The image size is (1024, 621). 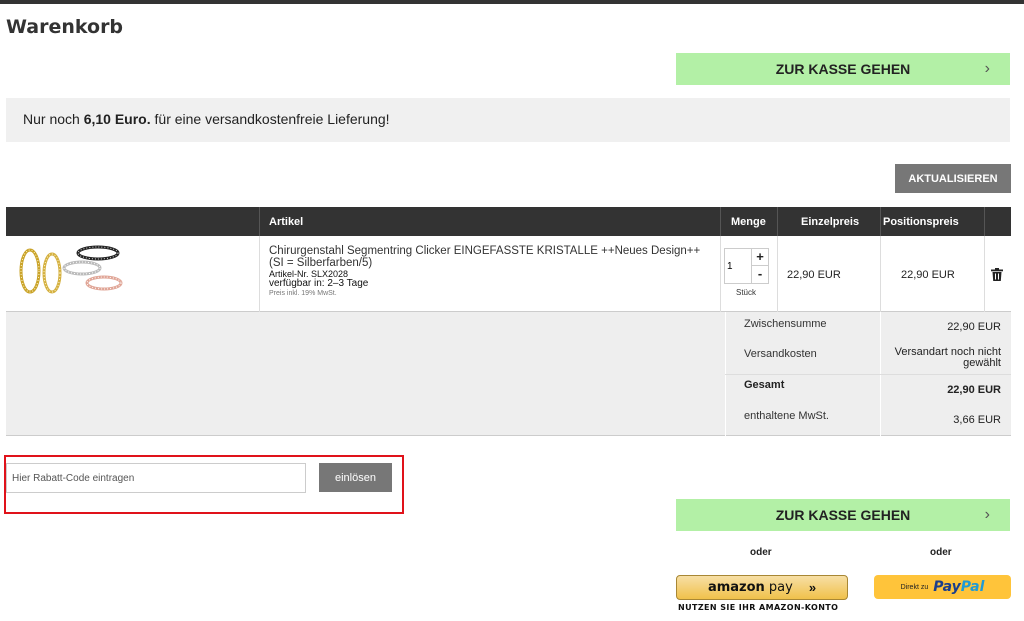 What do you see at coordinates (812, 587) in the screenshot?
I see `double-chevron-icon: »` at bounding box center [812, 587].